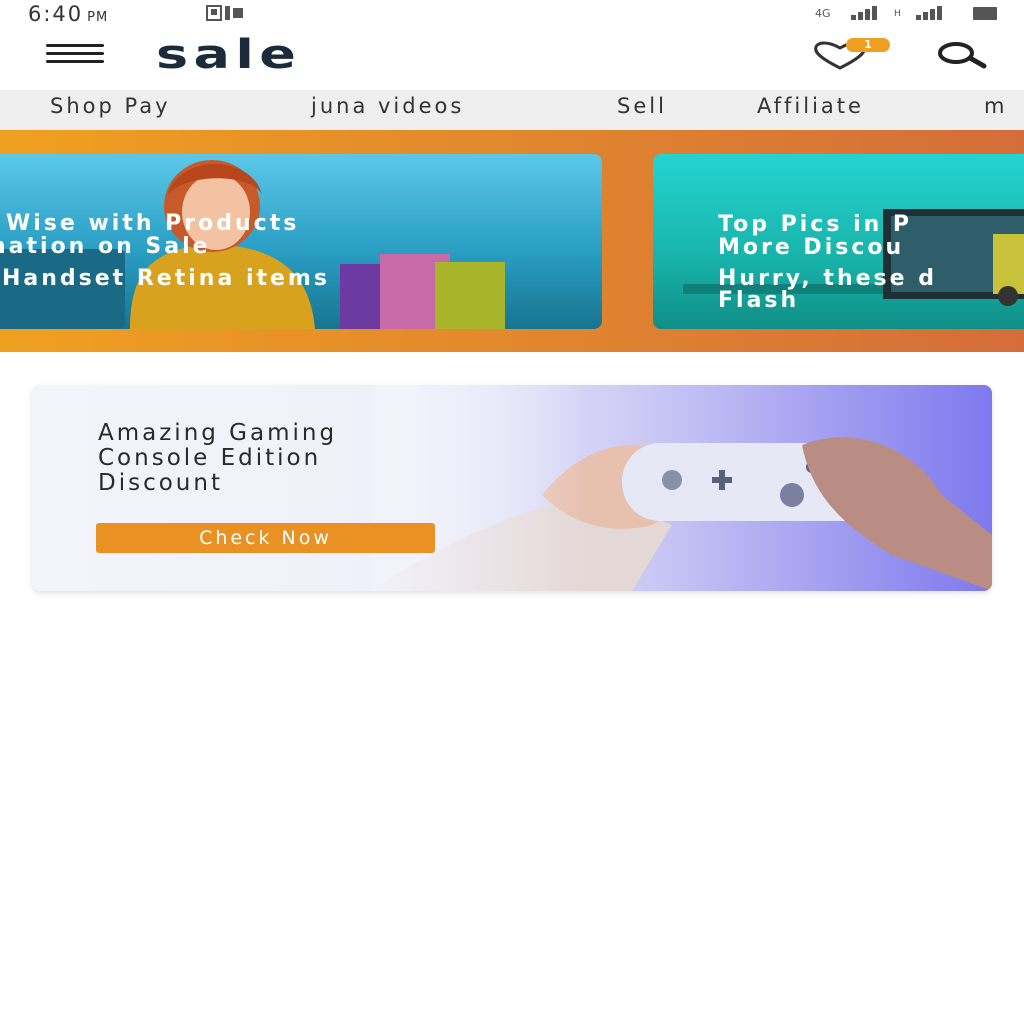  I want to click on gaming-controller-image, so click(682, 488).